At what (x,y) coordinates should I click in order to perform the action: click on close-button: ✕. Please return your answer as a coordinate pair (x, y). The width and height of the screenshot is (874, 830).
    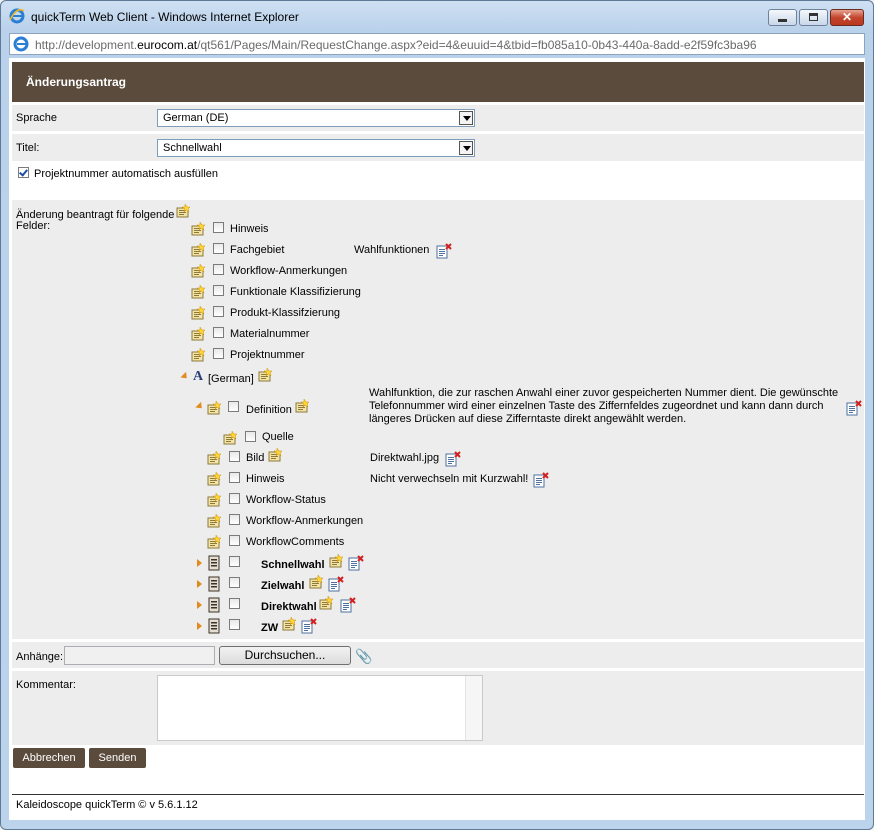
    Looking at the image, I should click on (847, 17).